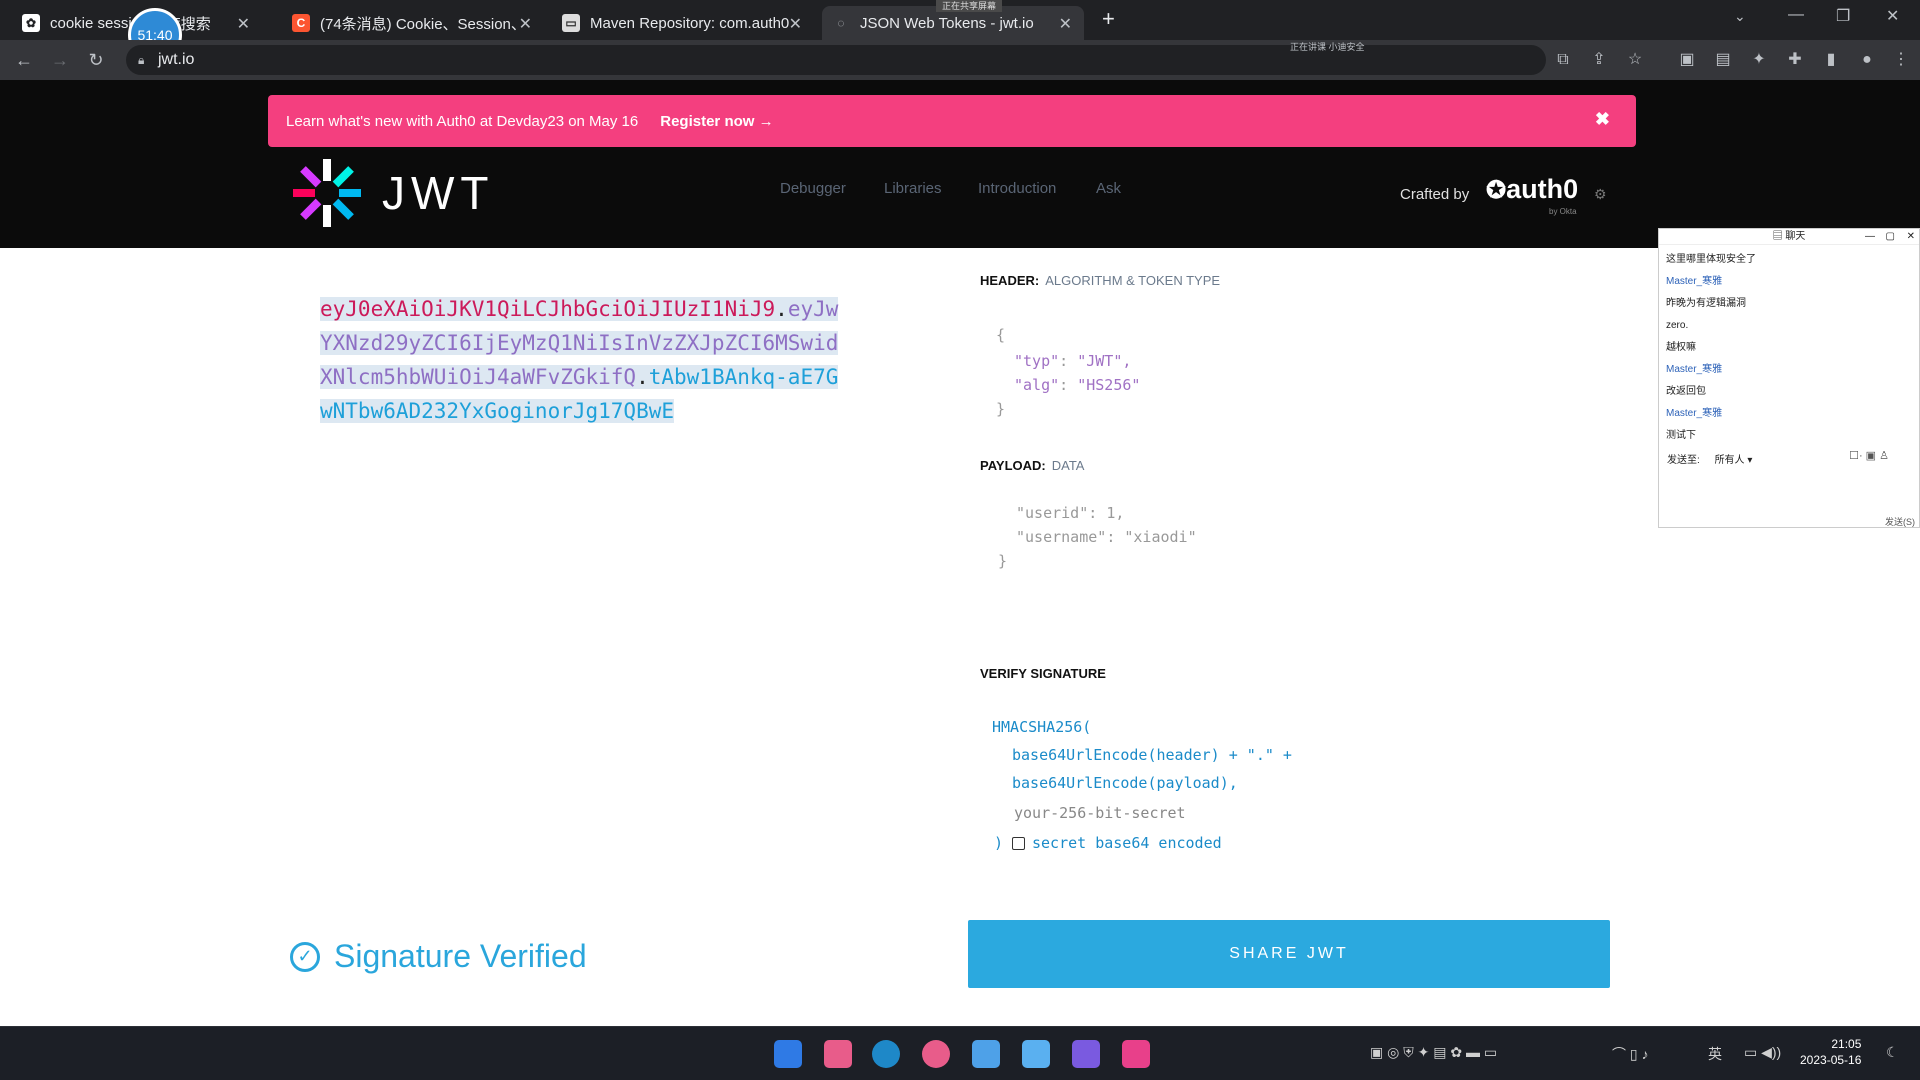 This screenshot has width=1920, height=1080. I want to click on register-link: Register now →, so click(716, 121).